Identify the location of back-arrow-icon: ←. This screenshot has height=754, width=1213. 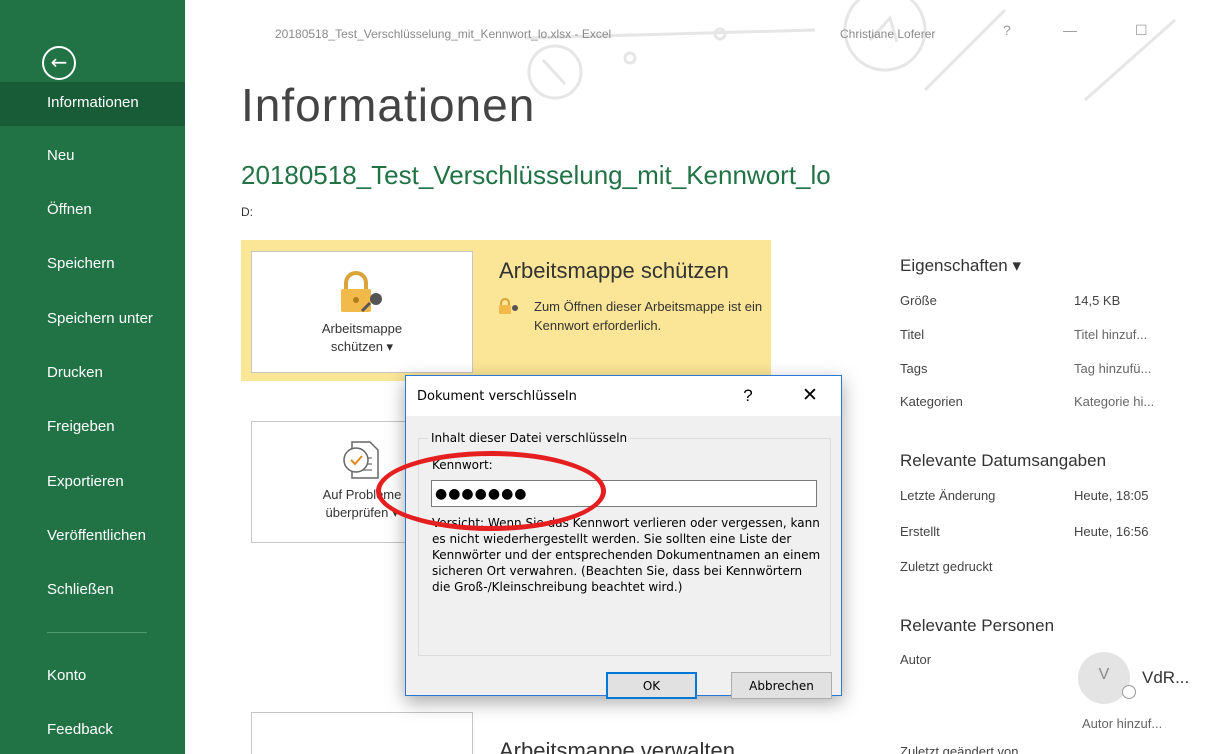
(59, 62).